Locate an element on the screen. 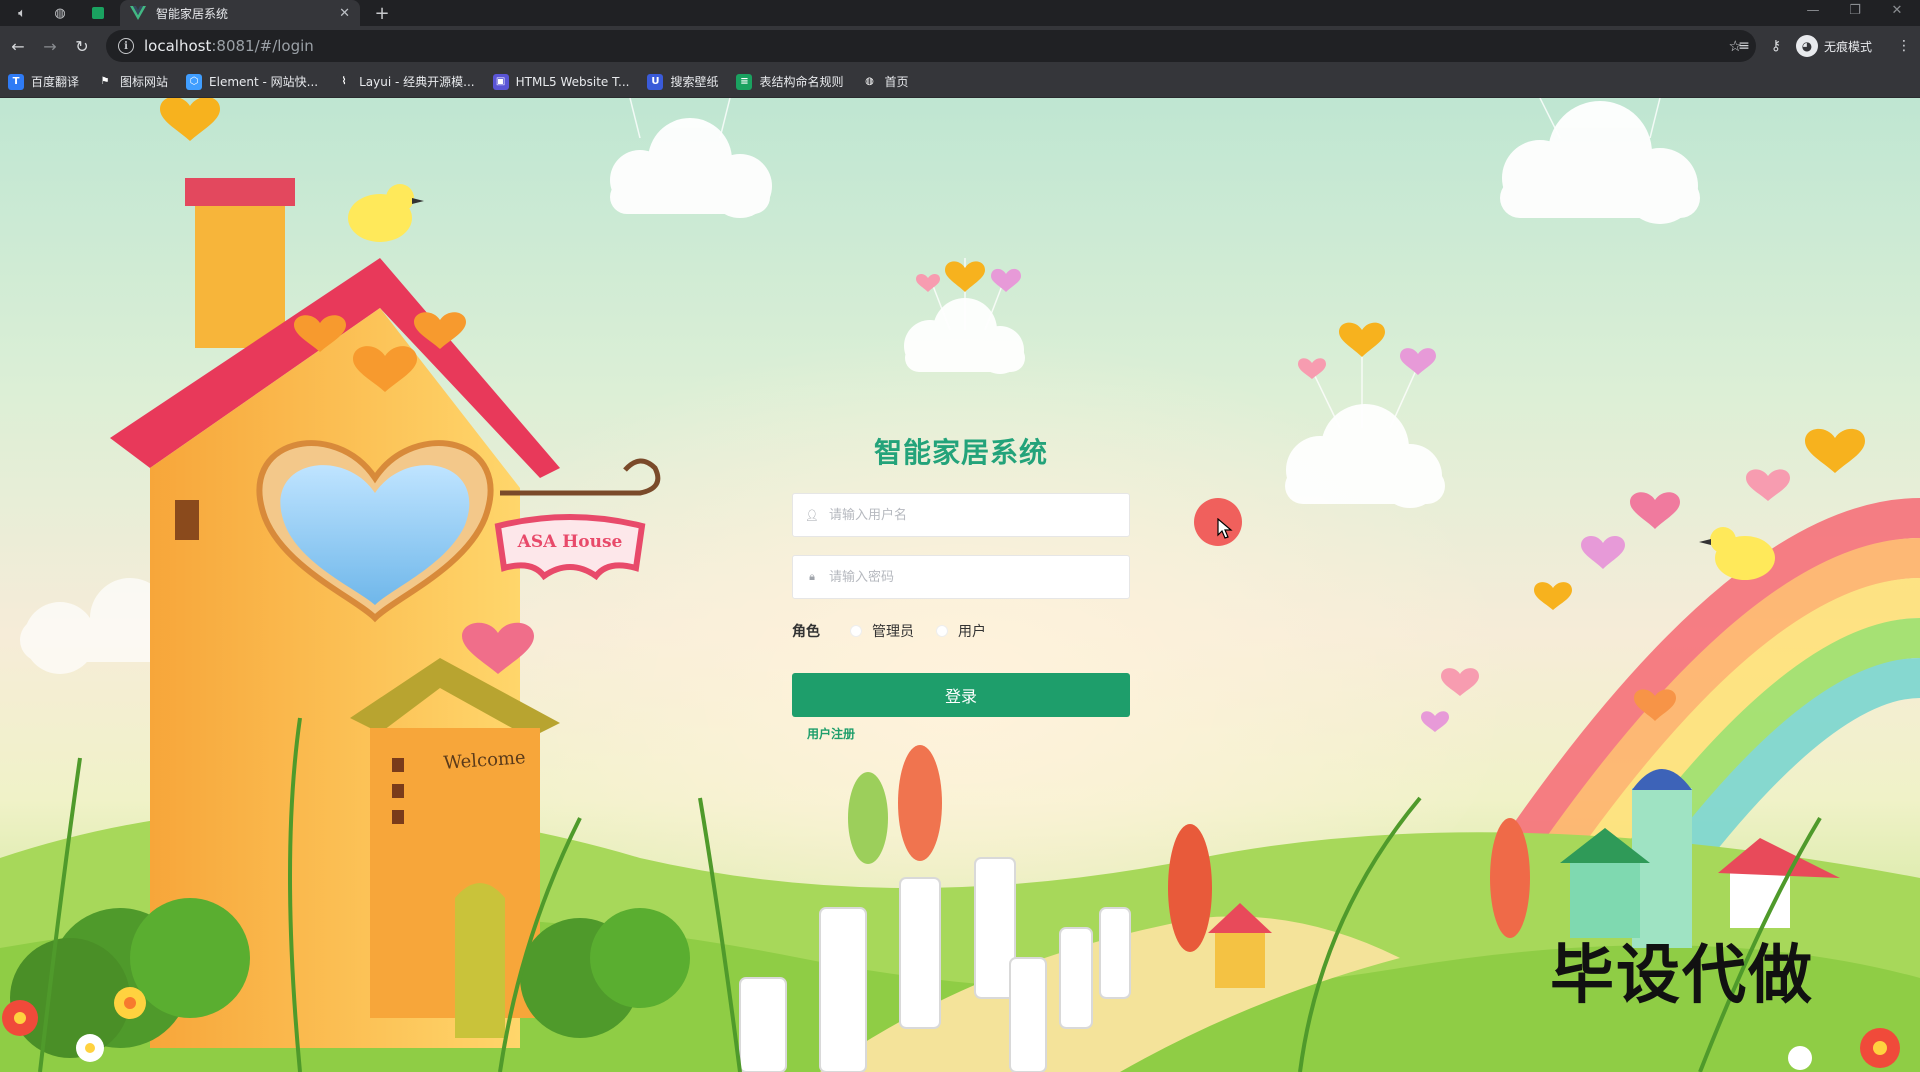 Image resolution: width=1920 pixels, height=1072 pixels. html5-icon: ▣ is located at coordinates (500, 81).